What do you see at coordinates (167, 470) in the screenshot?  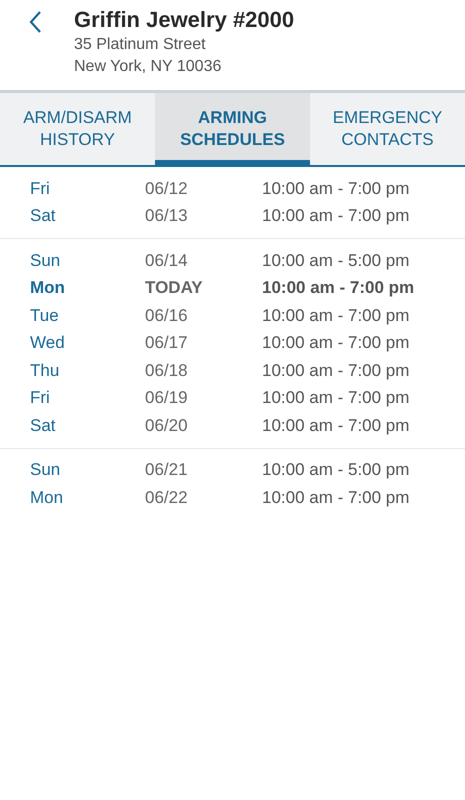 I see `date: 06/21` at bounding box center [167, 470].